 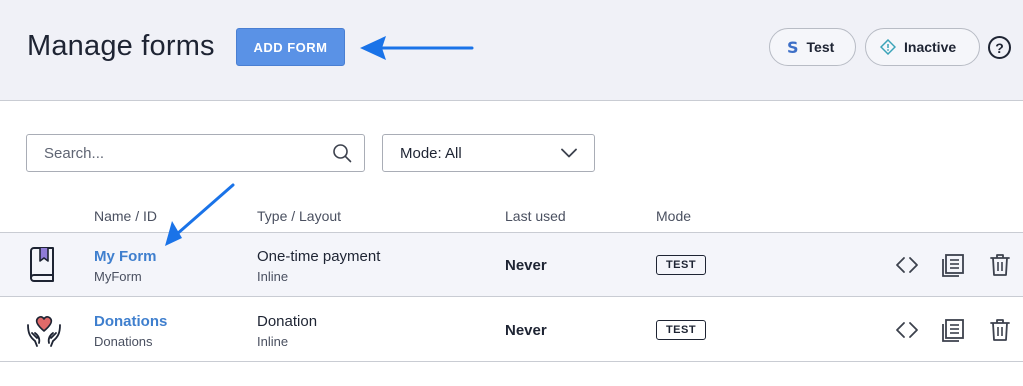 I want to click on form-name-link: Donations, so click(x=130, y=321).